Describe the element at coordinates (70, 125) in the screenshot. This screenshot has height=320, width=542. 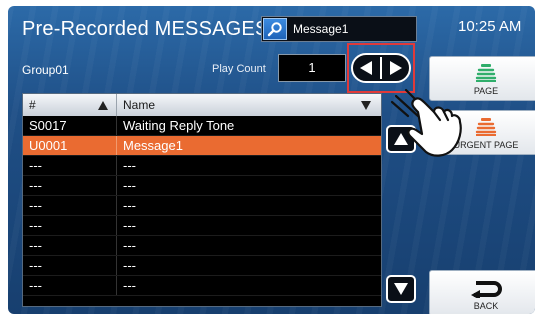
I see `cell-number: S0017` at that location.